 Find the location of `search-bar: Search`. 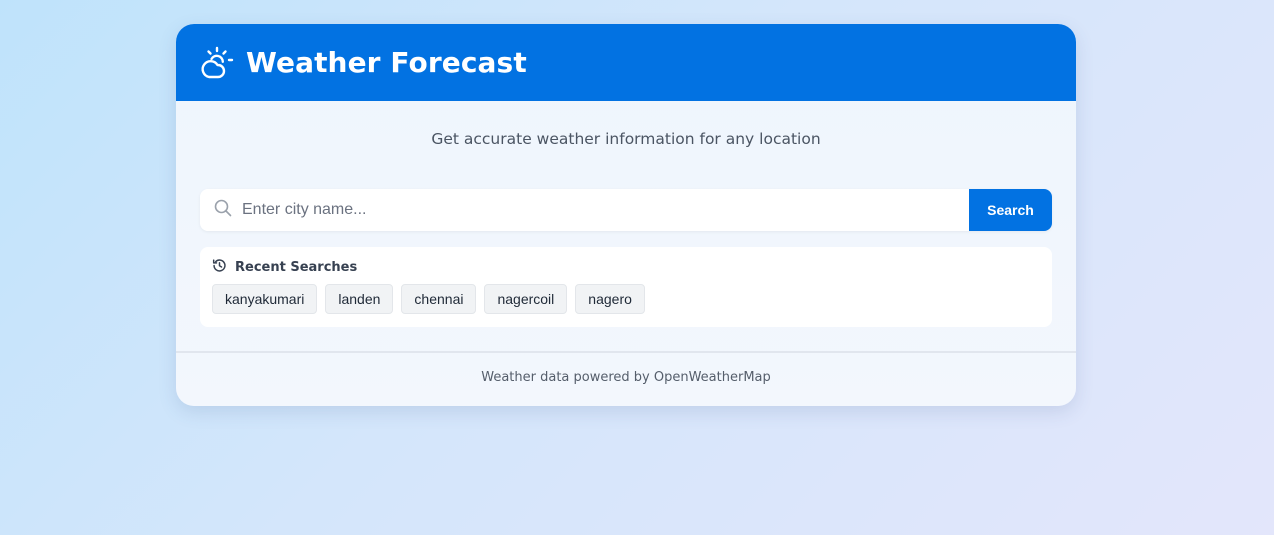

search-bar: Search is located at coordinates (626, 210).